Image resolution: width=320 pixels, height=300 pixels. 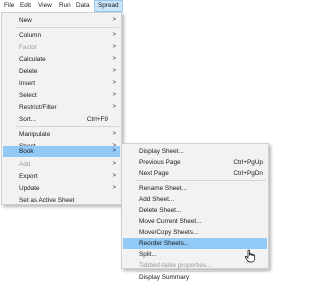 I want to click on menu-item-label: Column, so click(x=30, y=35).